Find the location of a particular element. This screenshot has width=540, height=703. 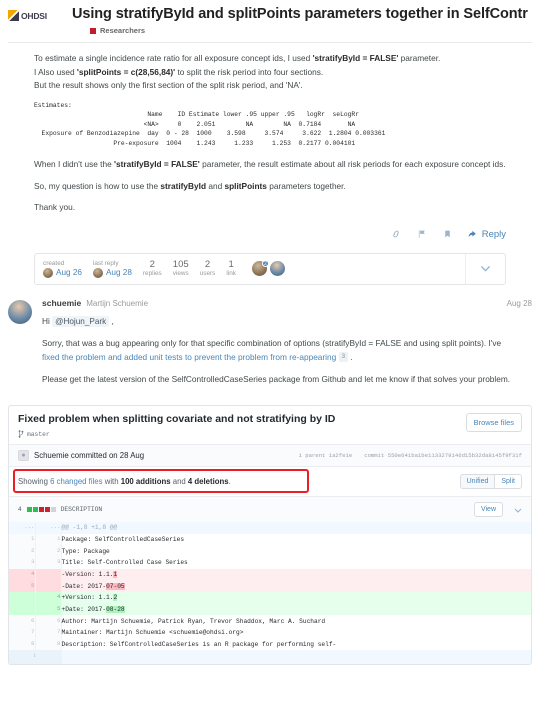

parent-hash: 1 parent 1a2fe1e is located at coordinates (326, 455).